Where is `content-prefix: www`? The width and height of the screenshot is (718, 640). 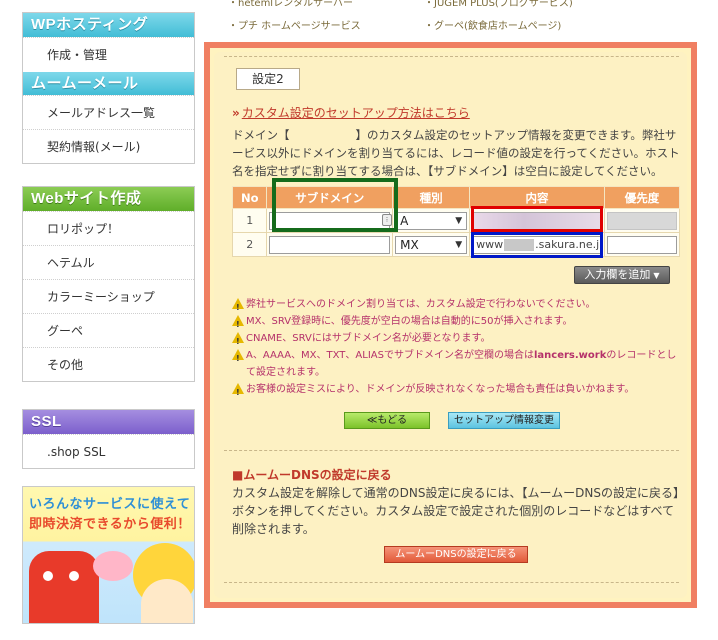 content-prefix: www is located at coordinates (490, 244).